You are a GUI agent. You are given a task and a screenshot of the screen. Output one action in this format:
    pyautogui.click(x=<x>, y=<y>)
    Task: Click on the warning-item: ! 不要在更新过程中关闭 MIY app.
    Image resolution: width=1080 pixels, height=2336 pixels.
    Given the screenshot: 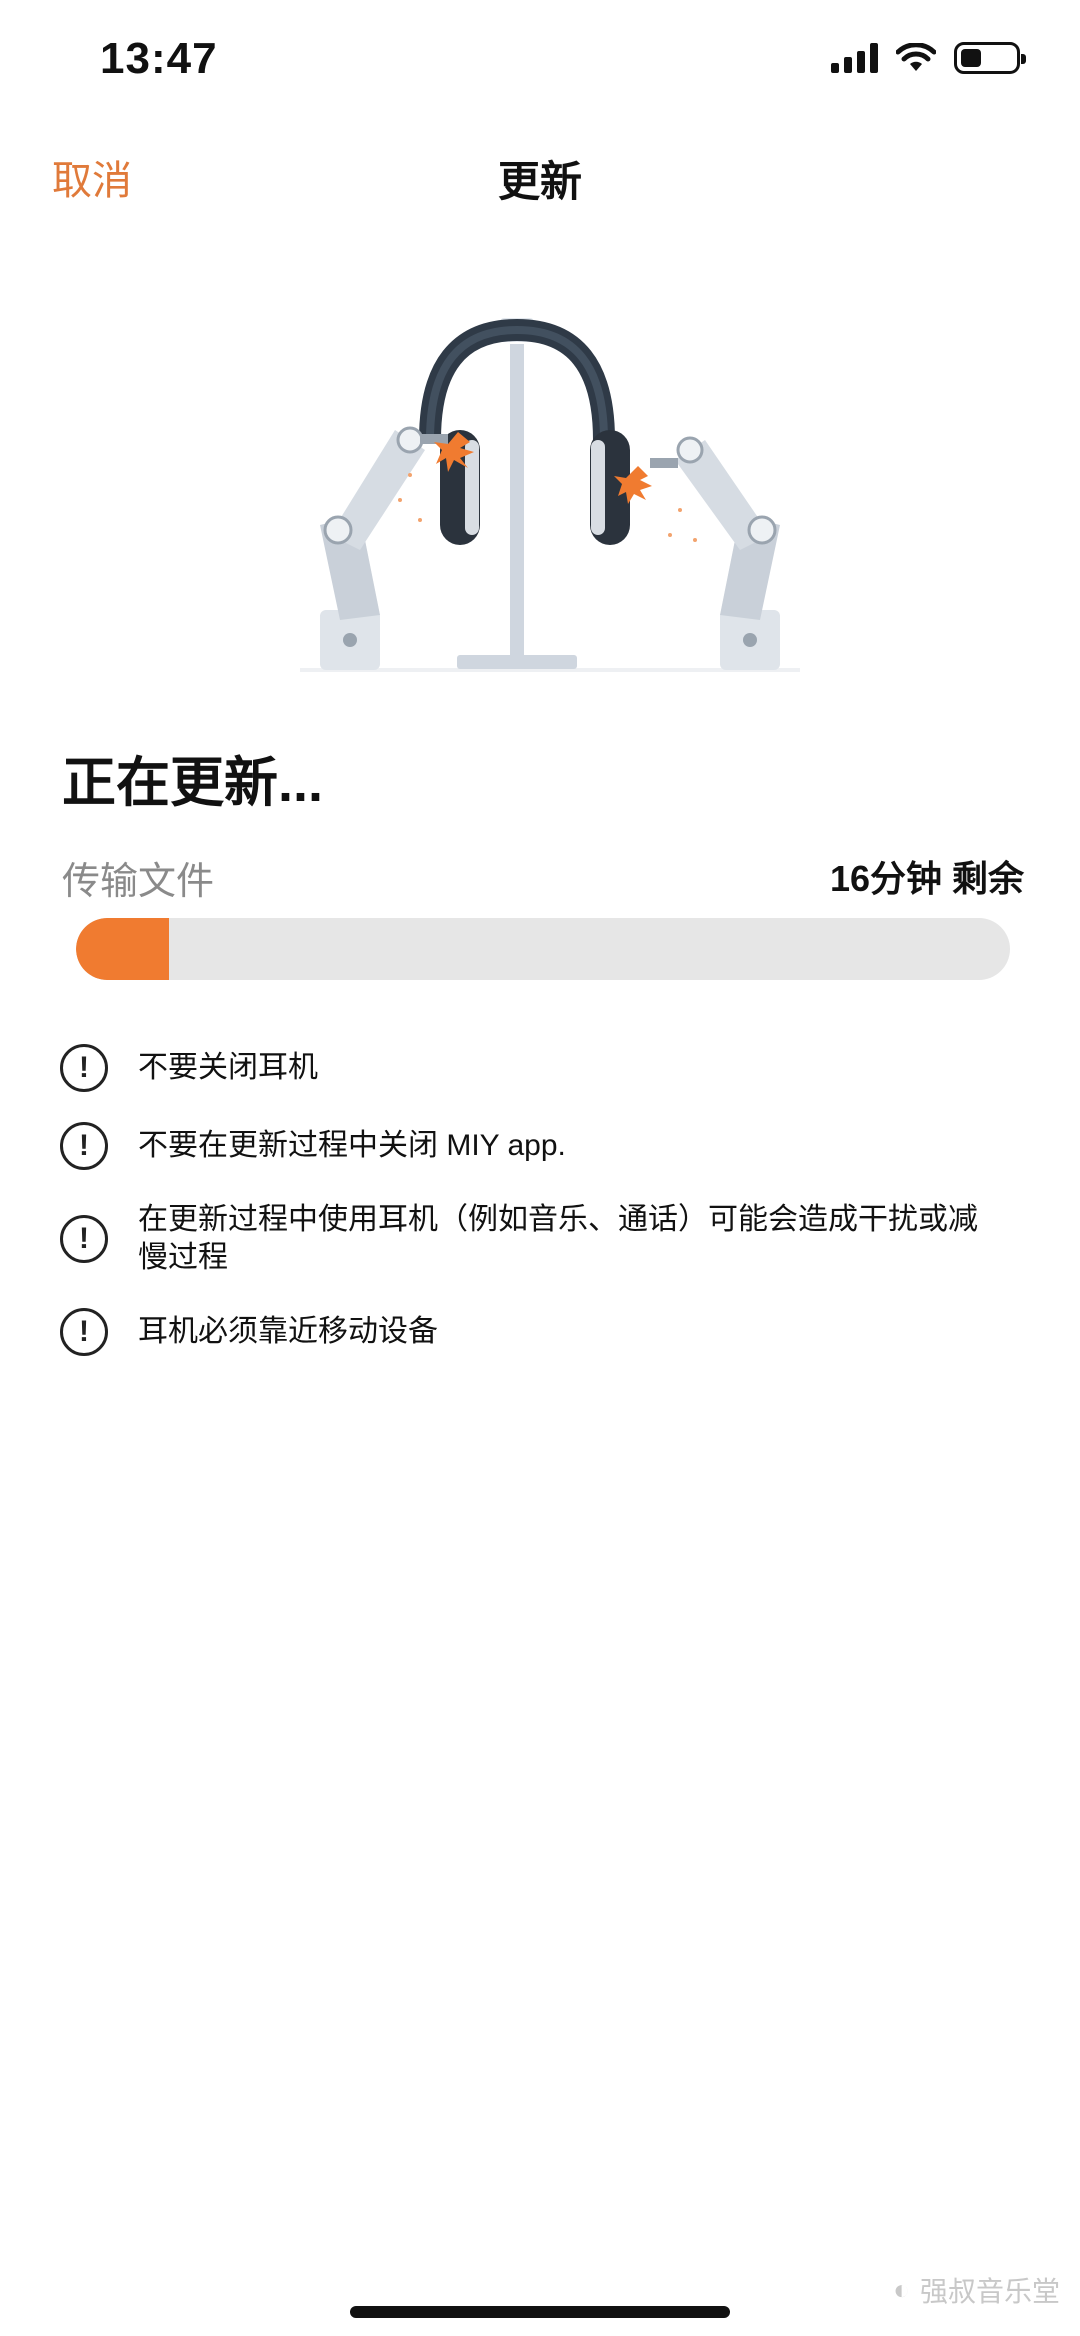 What is the action you would take?
    pyautogui.click(x=540, y=1146)
    